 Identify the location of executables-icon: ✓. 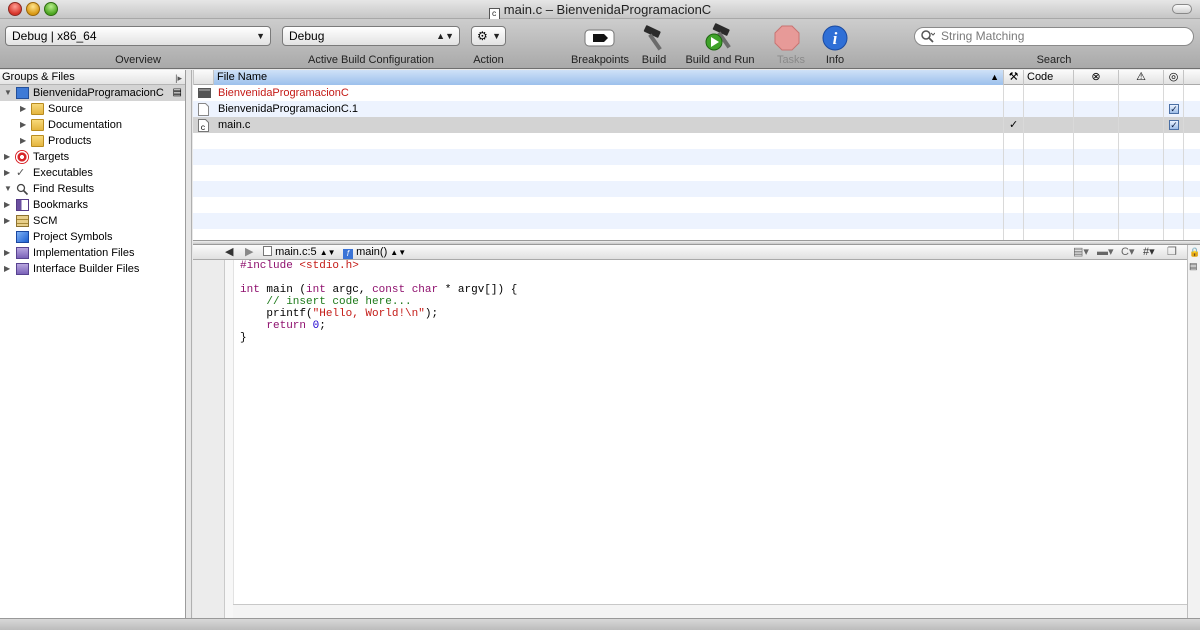
(21, 173).